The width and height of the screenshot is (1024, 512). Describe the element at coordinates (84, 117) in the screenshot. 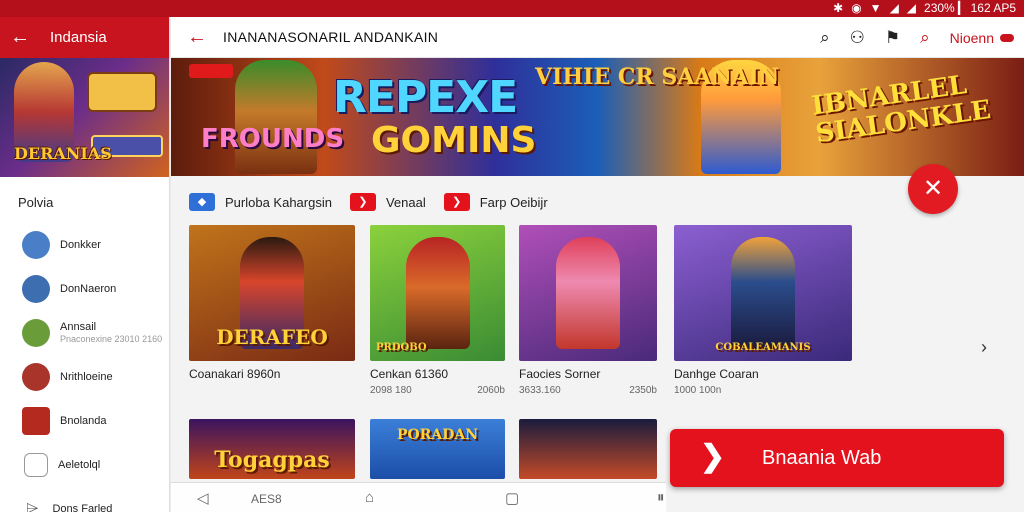

I see `sidebar-banner: DERANIAS` at that location.